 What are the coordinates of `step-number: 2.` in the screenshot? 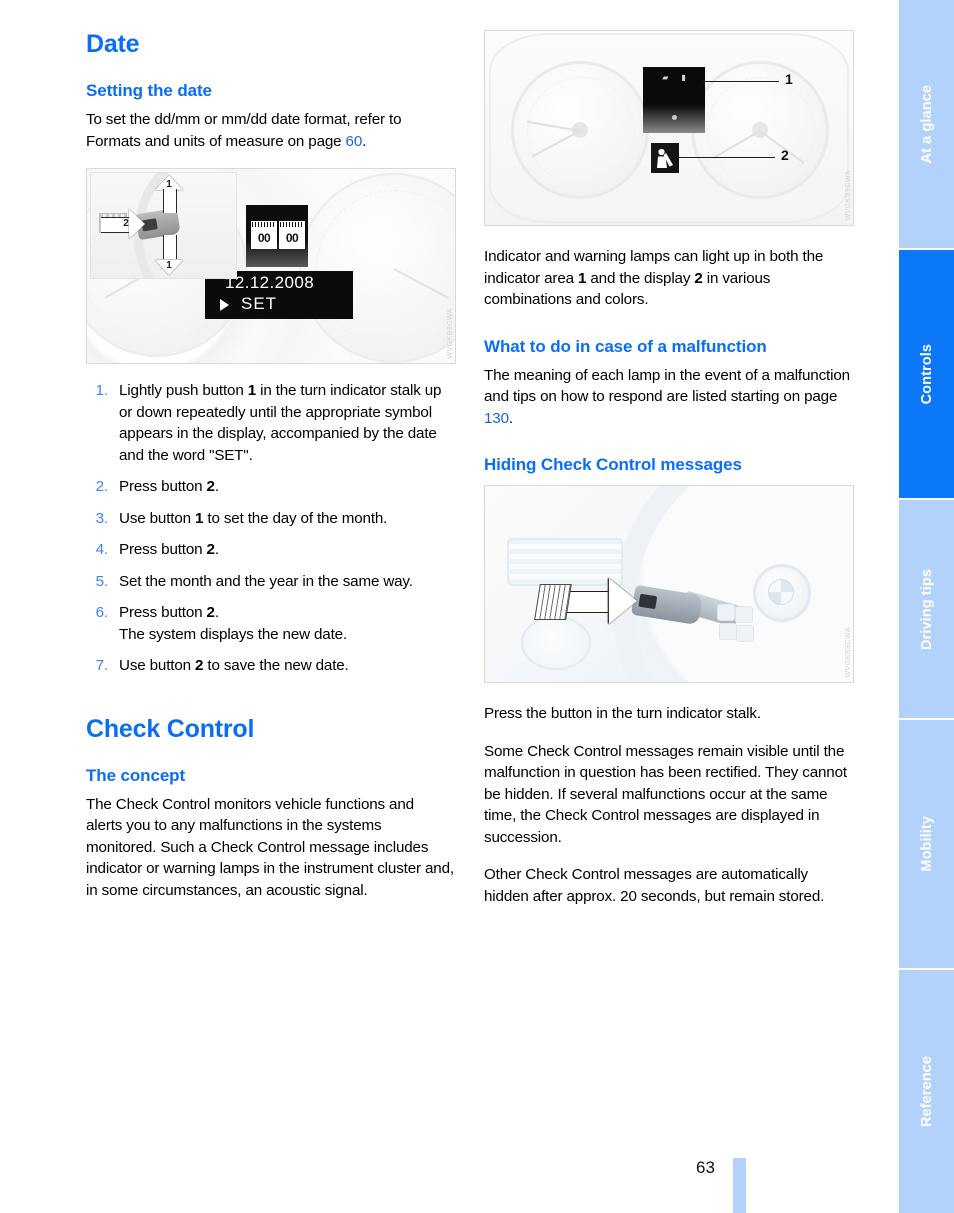 It's located at (102, 486).